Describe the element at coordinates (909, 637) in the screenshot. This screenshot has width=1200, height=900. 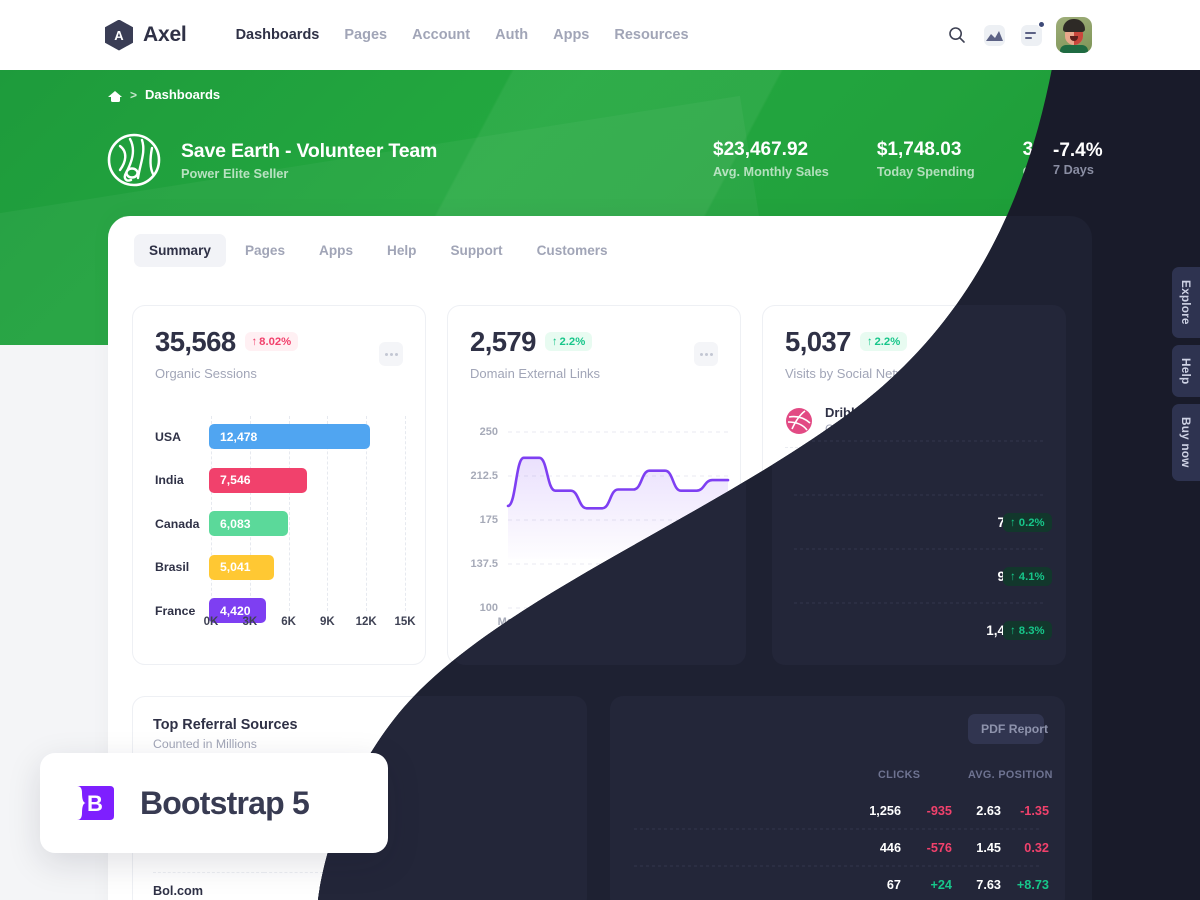
I see `social-list-item: Instagram Social Network 1,458 ↑ 8.3%` at that location.